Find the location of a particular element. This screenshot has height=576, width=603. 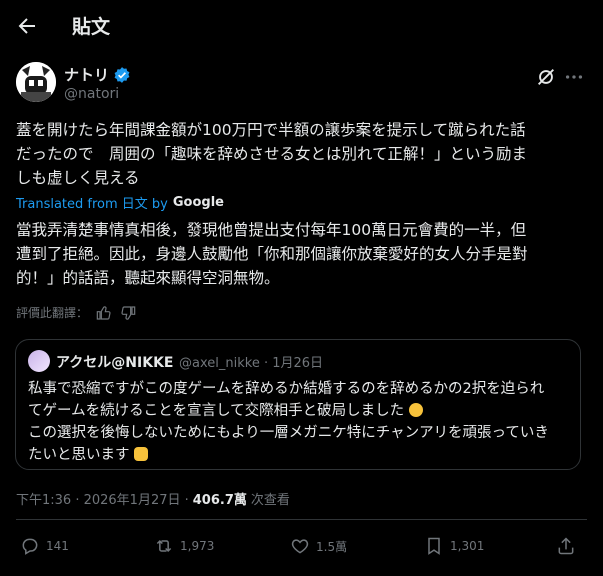

google-logo: Google is located at coordinates (198, 202).